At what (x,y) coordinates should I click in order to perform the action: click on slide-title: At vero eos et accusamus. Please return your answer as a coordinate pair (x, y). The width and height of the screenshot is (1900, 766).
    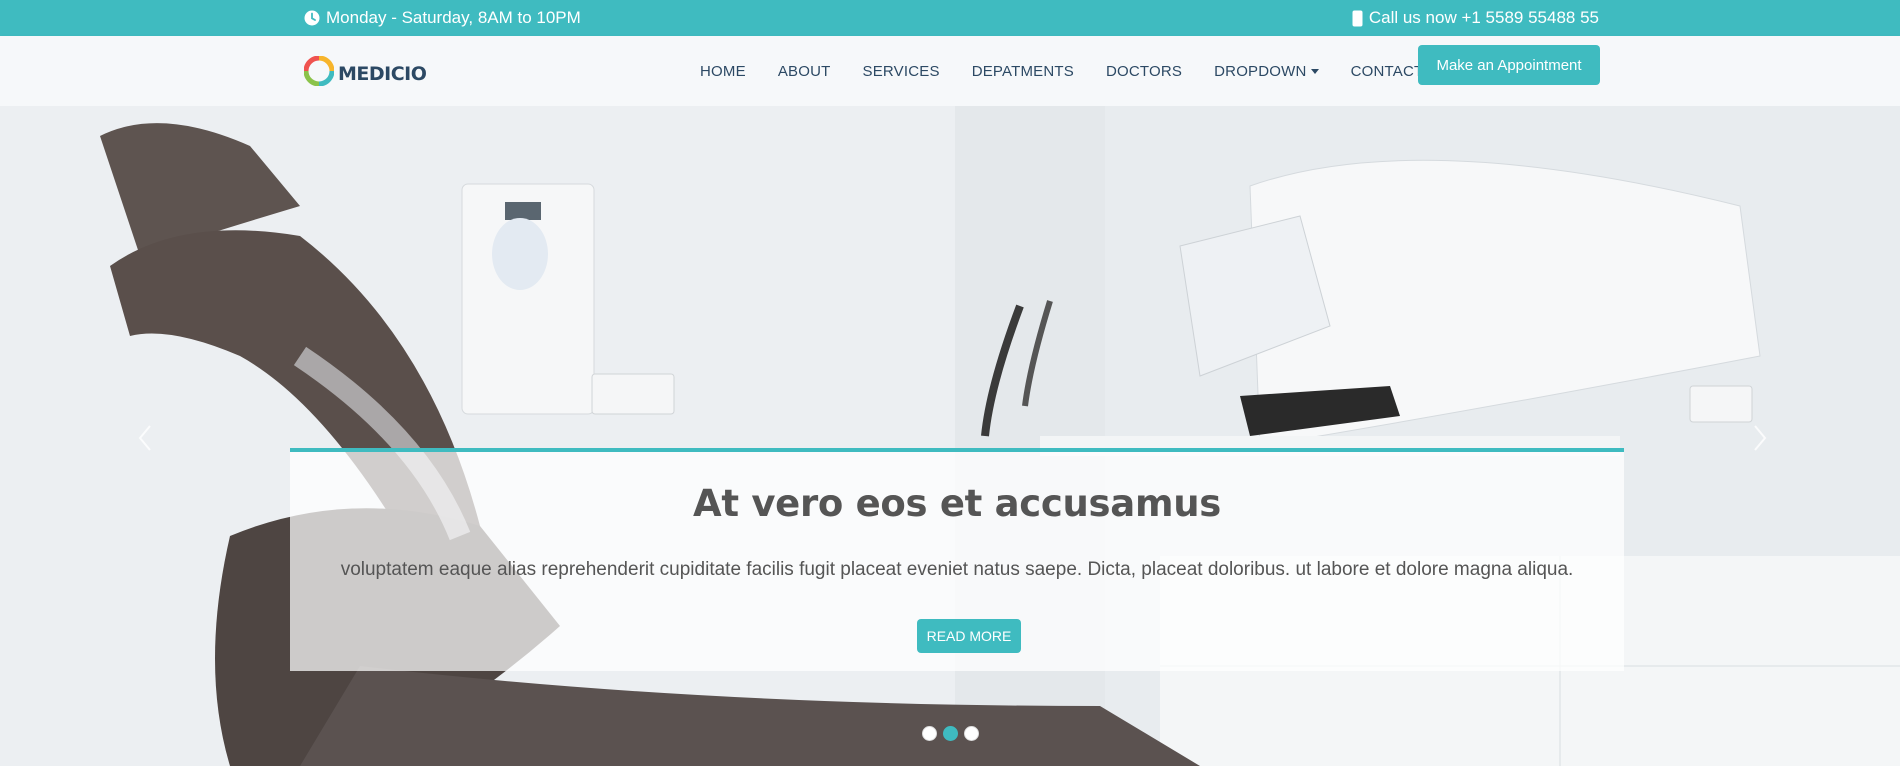
    Looking at the image, I should click on (957, 503).